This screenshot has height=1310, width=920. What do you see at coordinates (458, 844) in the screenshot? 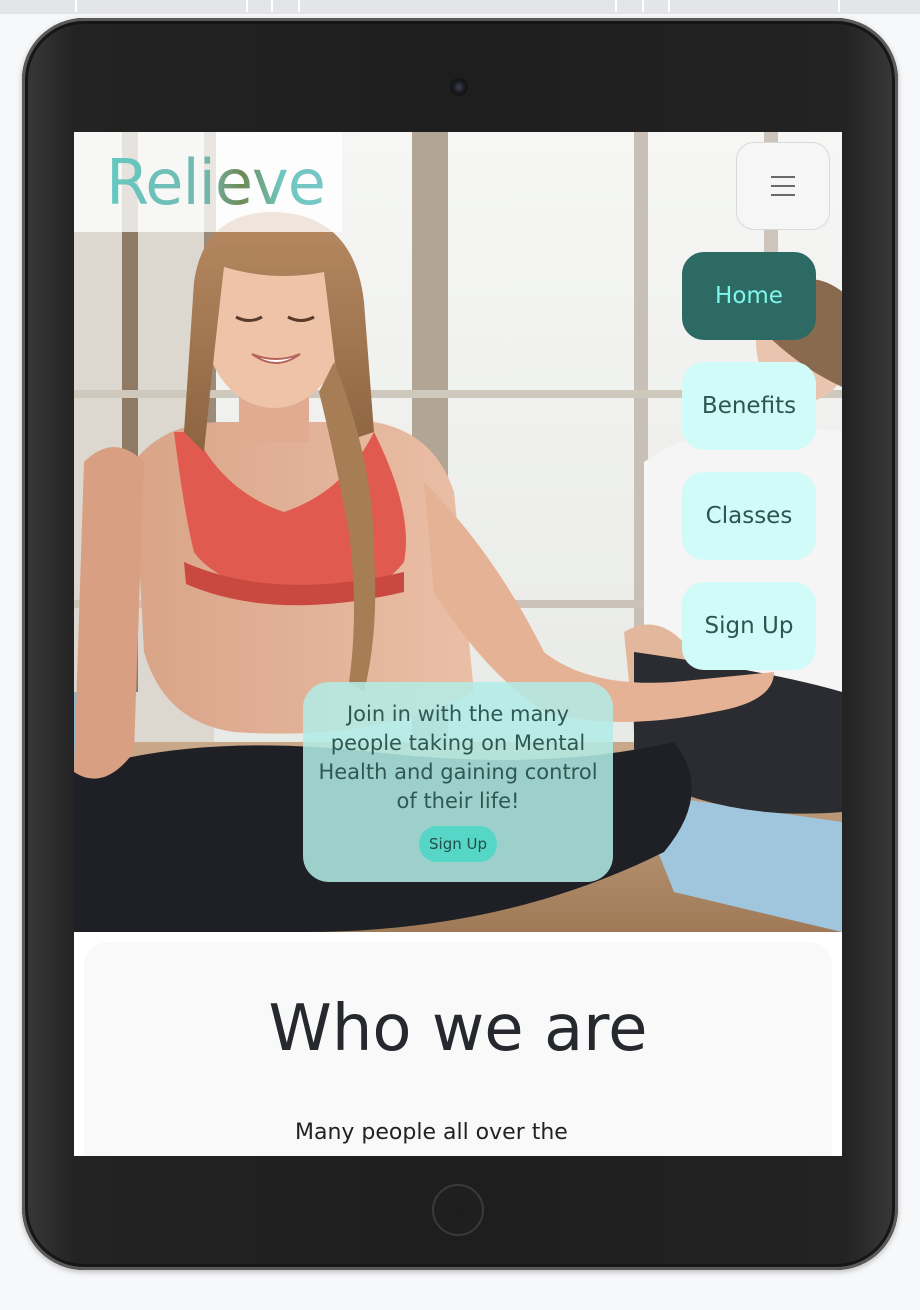
I see `hero-sign-up-button: Sign Up` at bounding box center [458, 844].